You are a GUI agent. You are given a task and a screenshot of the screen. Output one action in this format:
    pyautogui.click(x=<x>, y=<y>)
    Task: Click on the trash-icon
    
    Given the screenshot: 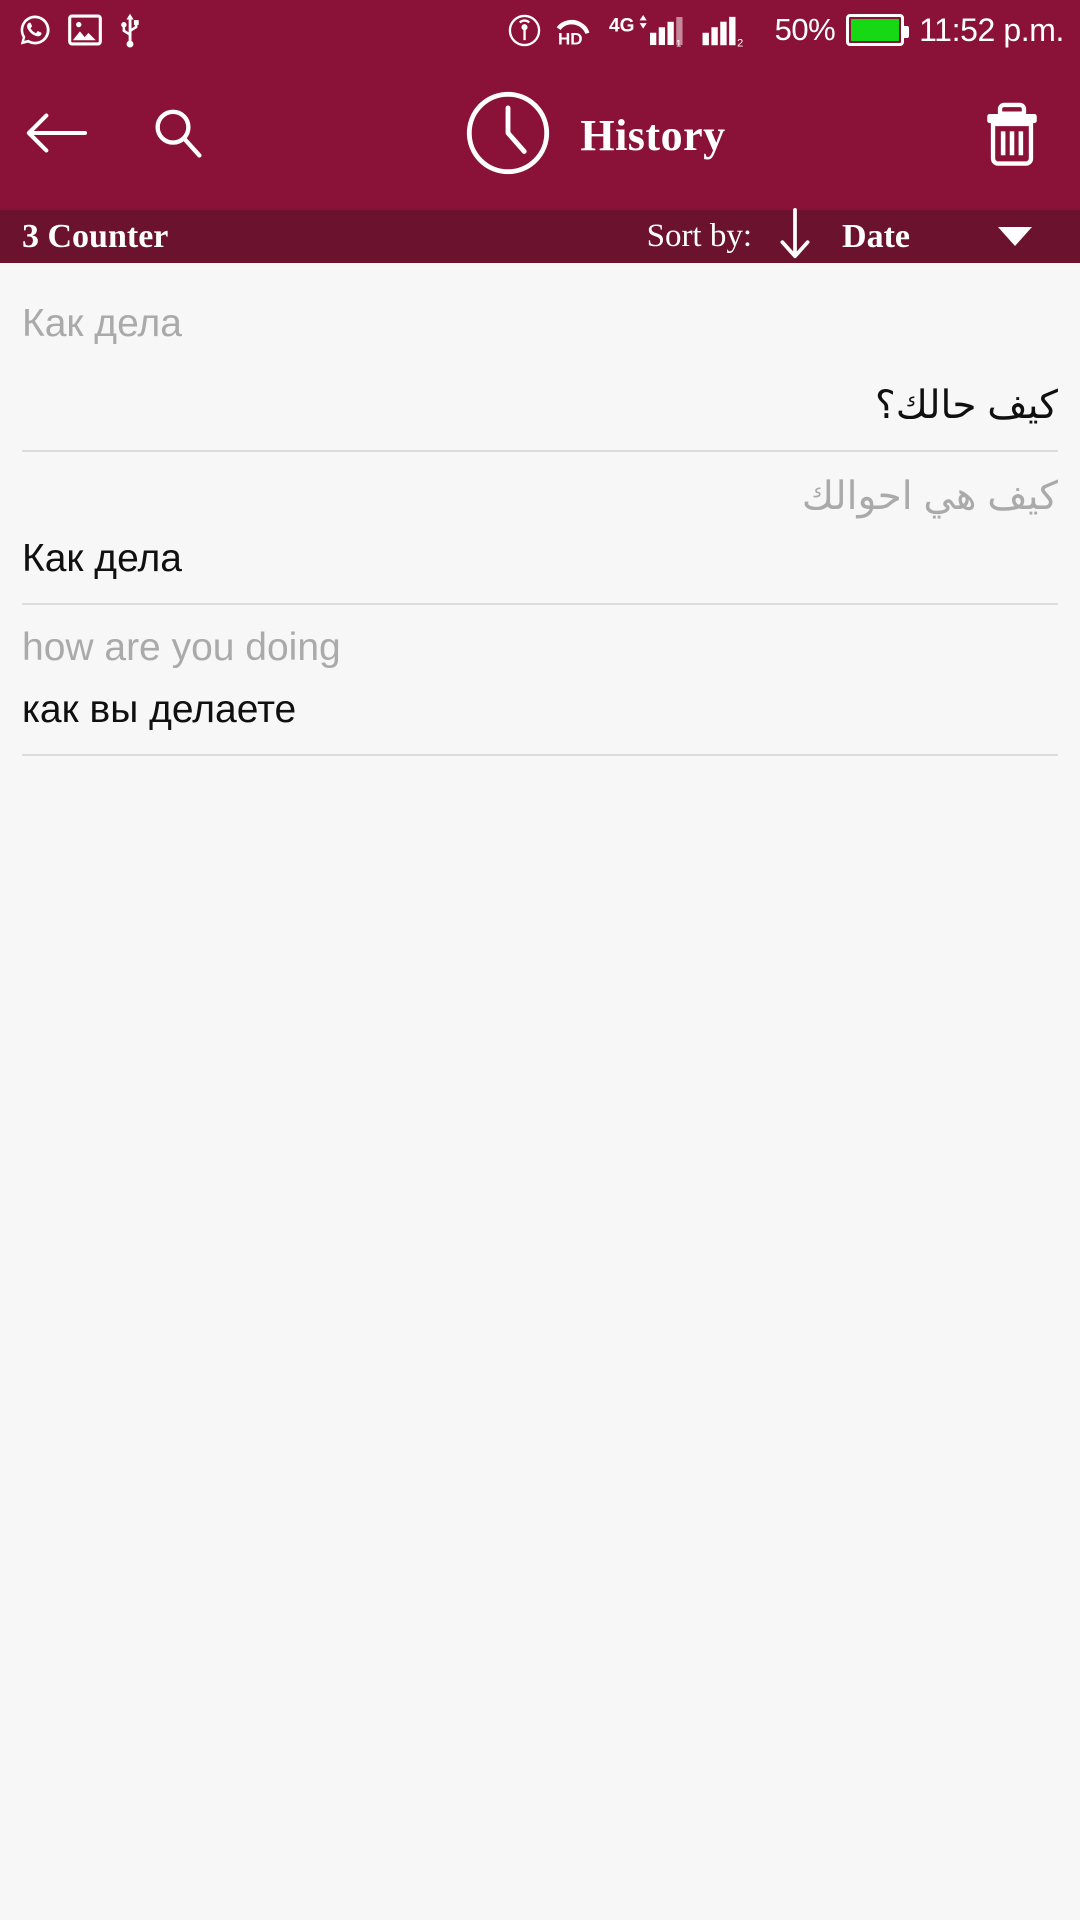 What is the action you would take?
    pyautogui.click(x=1012, y=135)
    